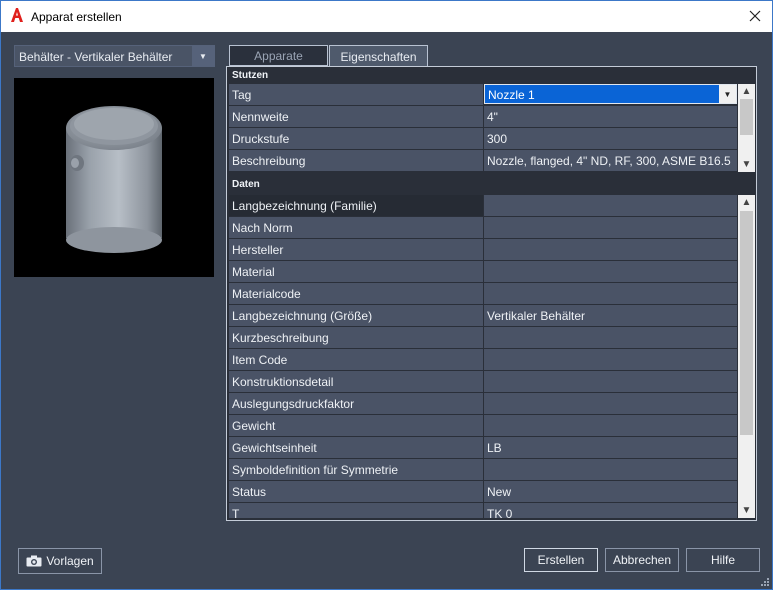 This screenshot has width=773, height=590. I want to click on camera-icon, so click(34, 561).